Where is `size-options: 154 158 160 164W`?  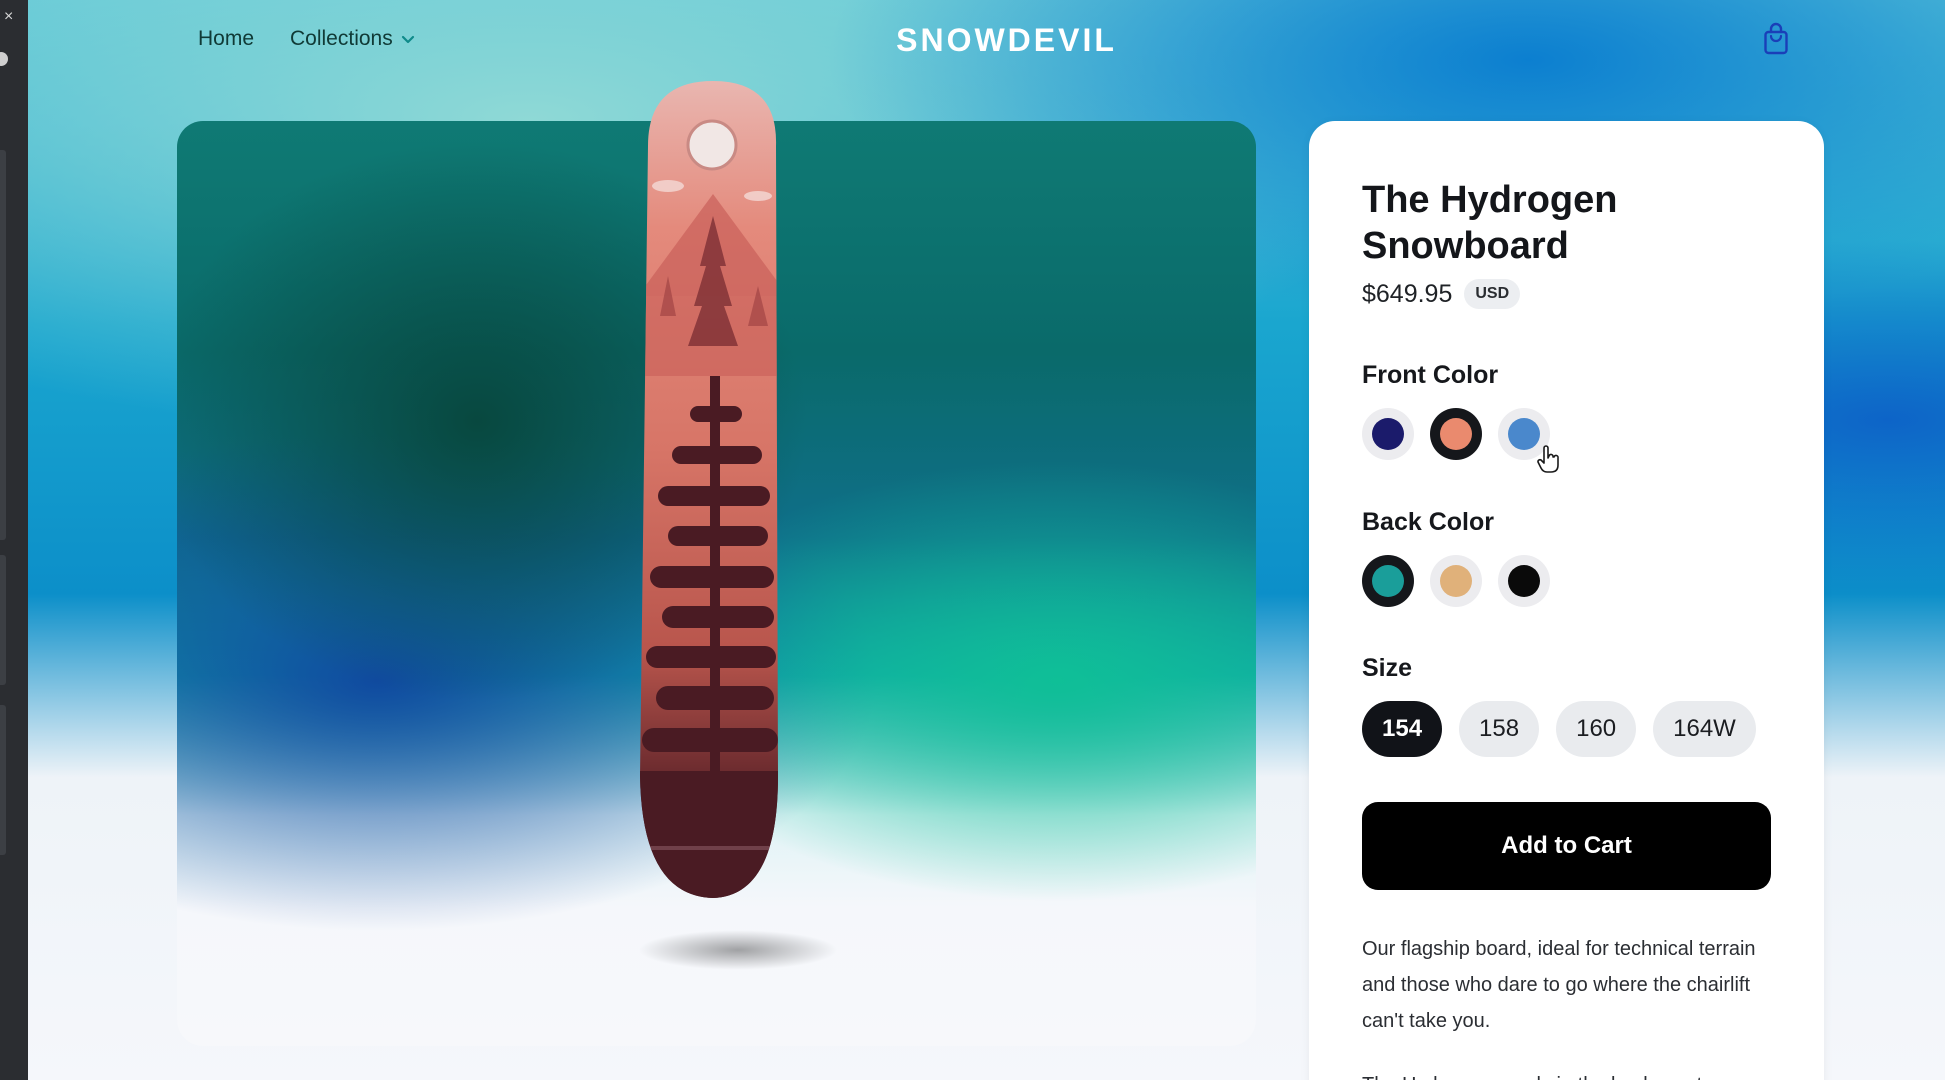 size-options: 154 158 160 164W is located at coordinates (1559, 729).